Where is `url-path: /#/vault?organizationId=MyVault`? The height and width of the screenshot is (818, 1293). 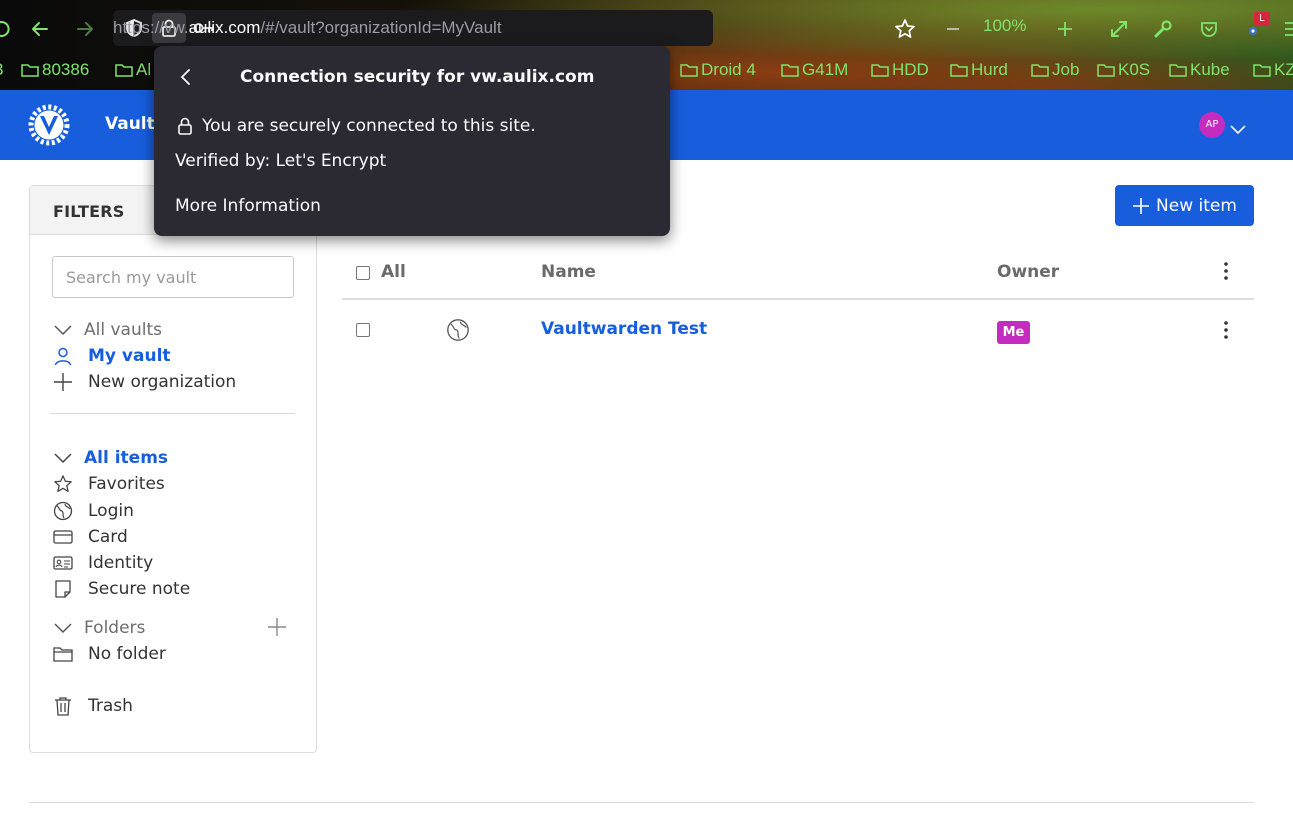
url-path: /#/vault?organizationId=MyVault is located at coordinates (381, 27).